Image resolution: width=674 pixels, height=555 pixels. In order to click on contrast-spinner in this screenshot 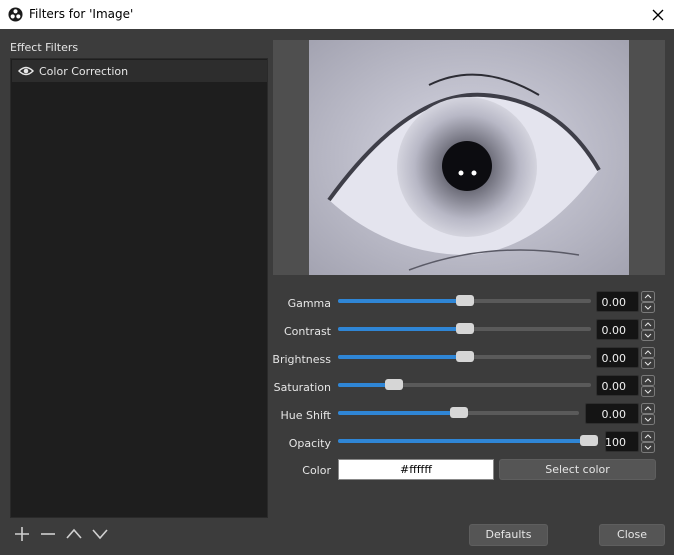, I will do `click(648, 330)`.